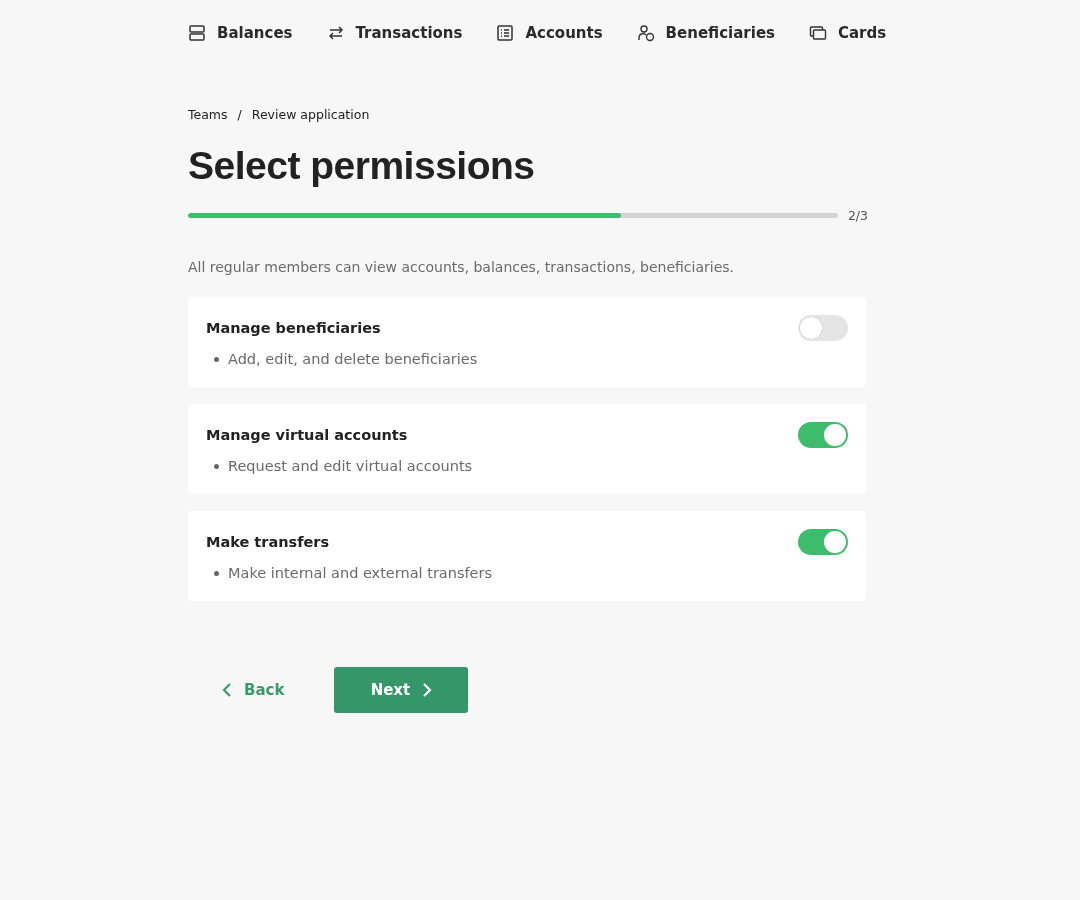 This screenshot has width=1080, height=900. Describe the element at coordinates (549, 33) in the screenshot. I see `nav-link: Accounts` at that location.